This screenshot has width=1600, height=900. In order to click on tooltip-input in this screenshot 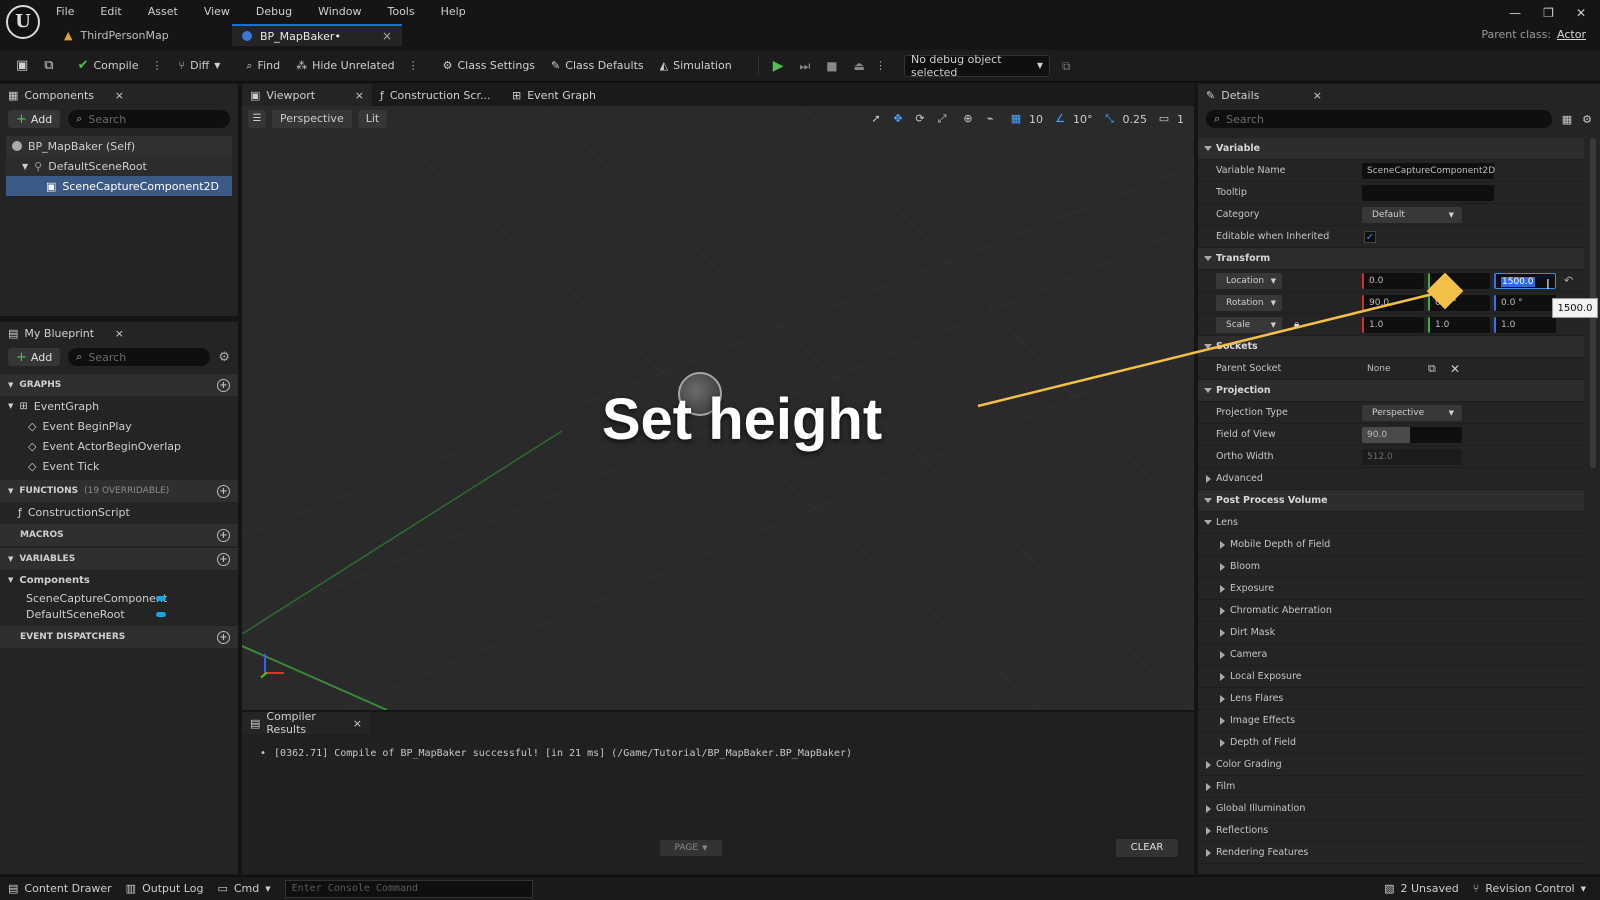, I will do `click(1428, 192)`.